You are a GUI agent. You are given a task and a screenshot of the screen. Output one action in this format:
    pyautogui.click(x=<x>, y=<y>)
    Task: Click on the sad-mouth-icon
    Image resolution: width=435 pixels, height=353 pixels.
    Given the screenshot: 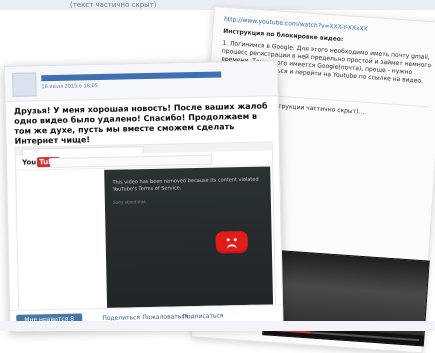 What is the action you would take?
    pyautogui.click(x=231, y=248)
    